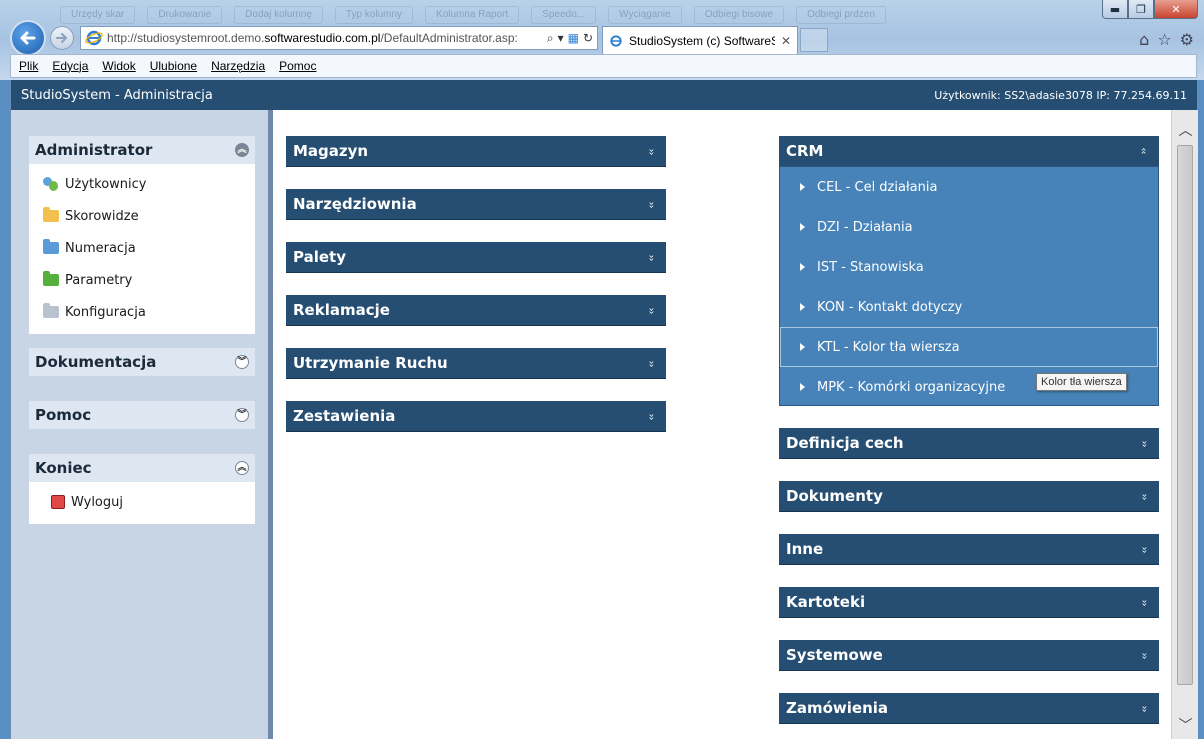 The width and height of the screenshot is (1204, 739). Describe the element at coordinates (645, 15) in the screenshot. I see `faded-tab: Wyciąganie` at that location.